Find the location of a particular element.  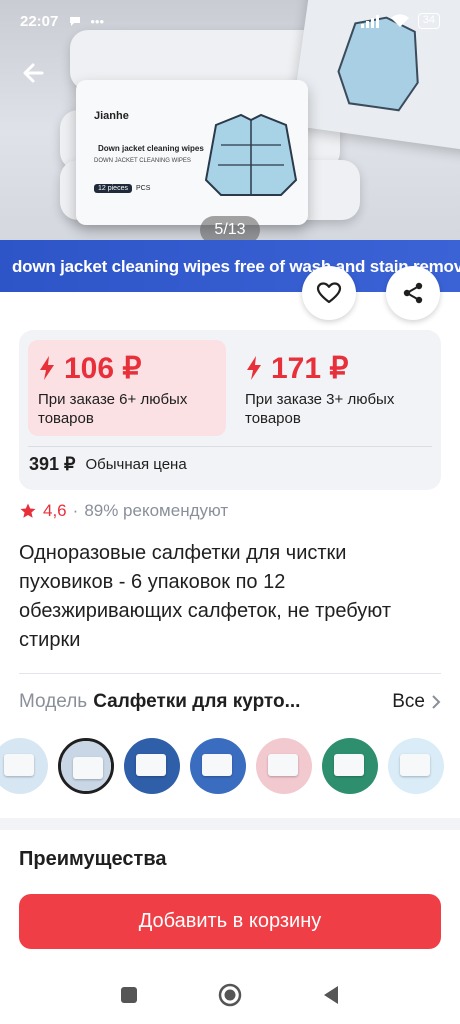

status-right-icons: 34 is located at coordinates (400, 21).